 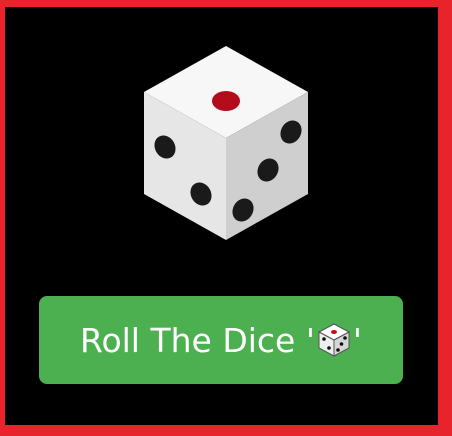 I want to click on roll-button-label-prefix: Roll The Dice ', so click(x=197, y=340).